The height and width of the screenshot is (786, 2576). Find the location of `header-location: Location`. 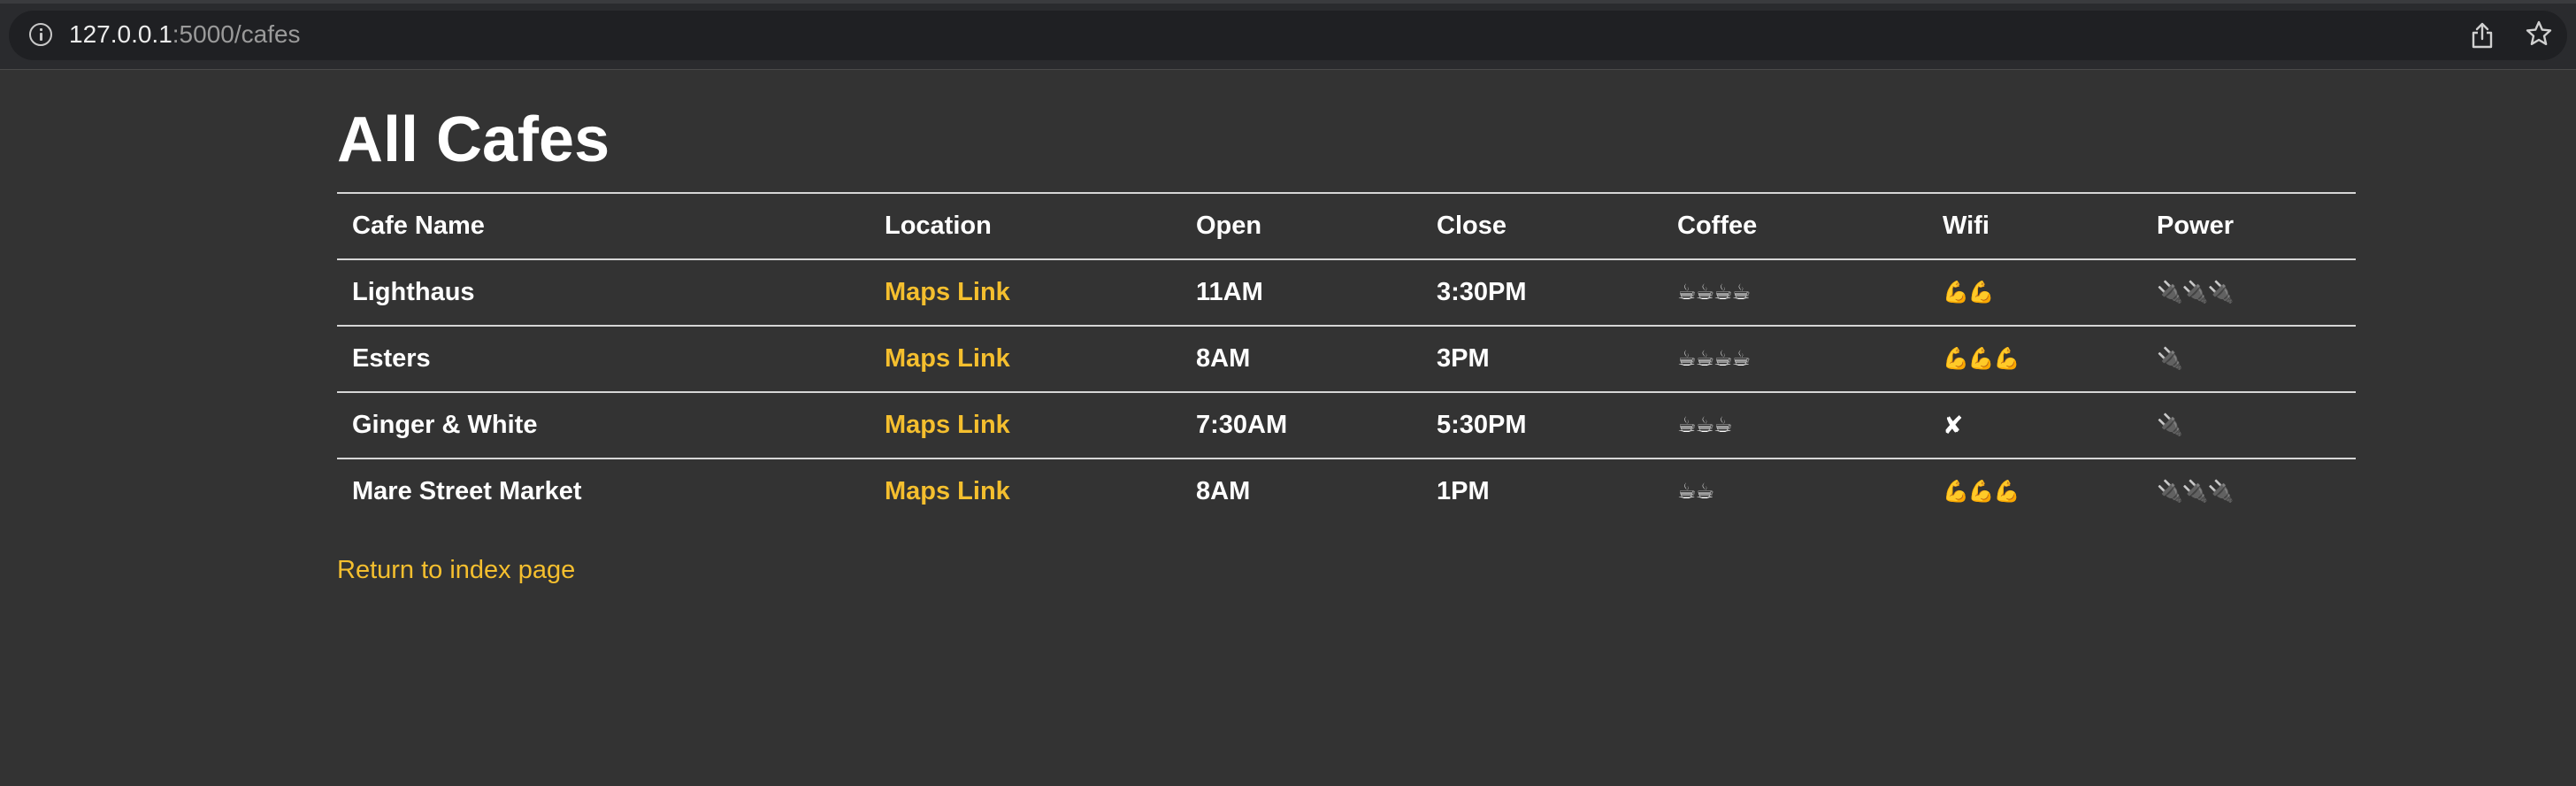

header-location: Location is located at coordinates (1025, 226).